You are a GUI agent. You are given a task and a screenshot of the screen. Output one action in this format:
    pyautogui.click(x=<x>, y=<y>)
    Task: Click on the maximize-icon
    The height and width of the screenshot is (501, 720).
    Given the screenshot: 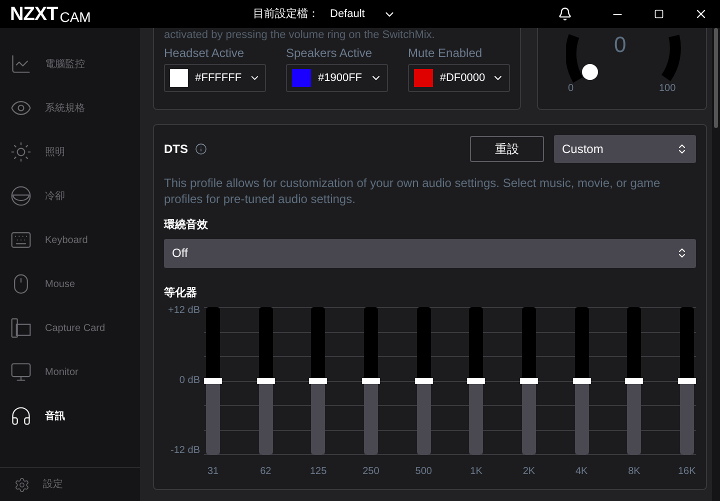 What is the action you would take?
    pyautogui.click(x=659, y=14)
    